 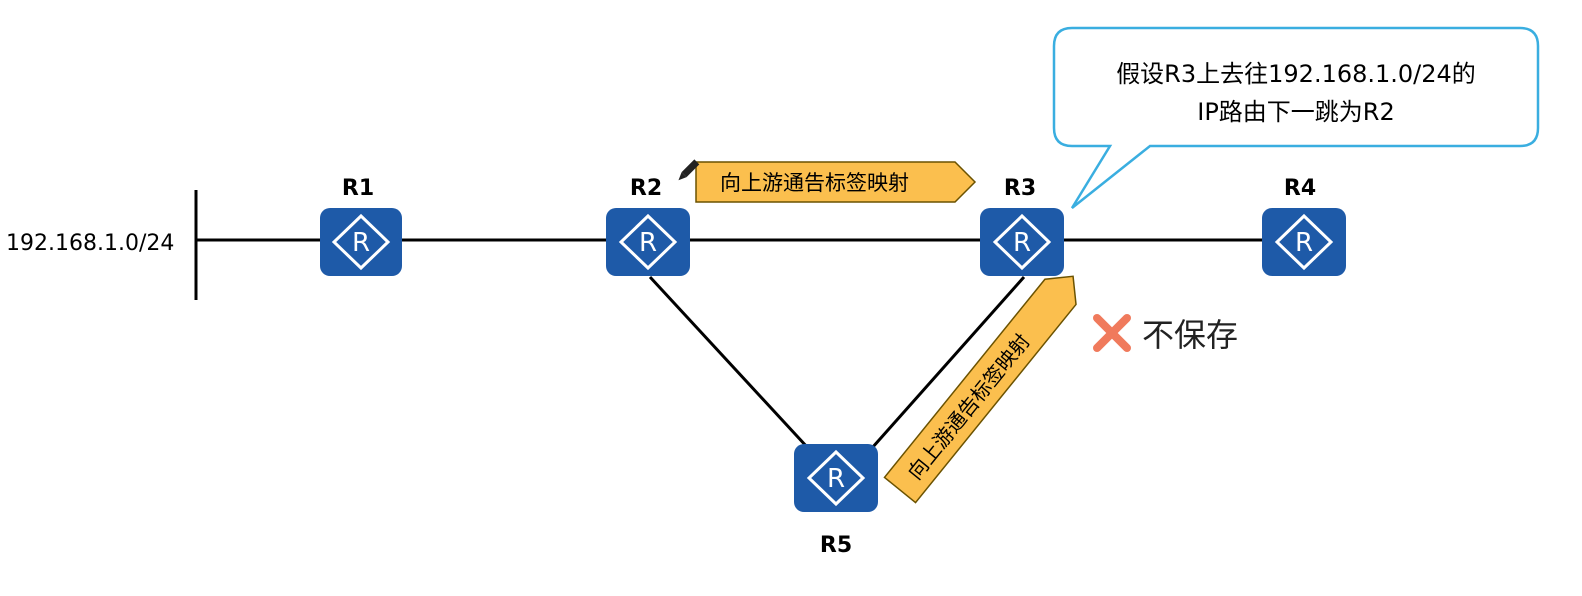 What do you see at coordinates (814, 183) in the screenshot?
I see `advertise-arrow-top-label: 向上游通告标签映射` at bounding box center [814, 183].